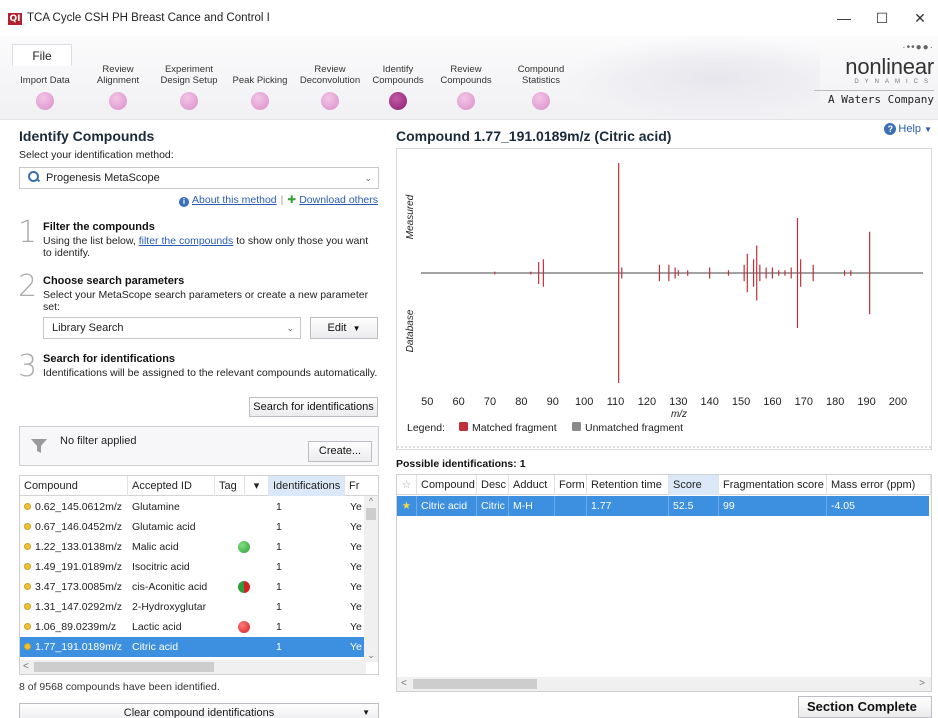 This screenshot has width=938, height=718. I want to click on horizontal-scrollbar: <, so click(193, 667).